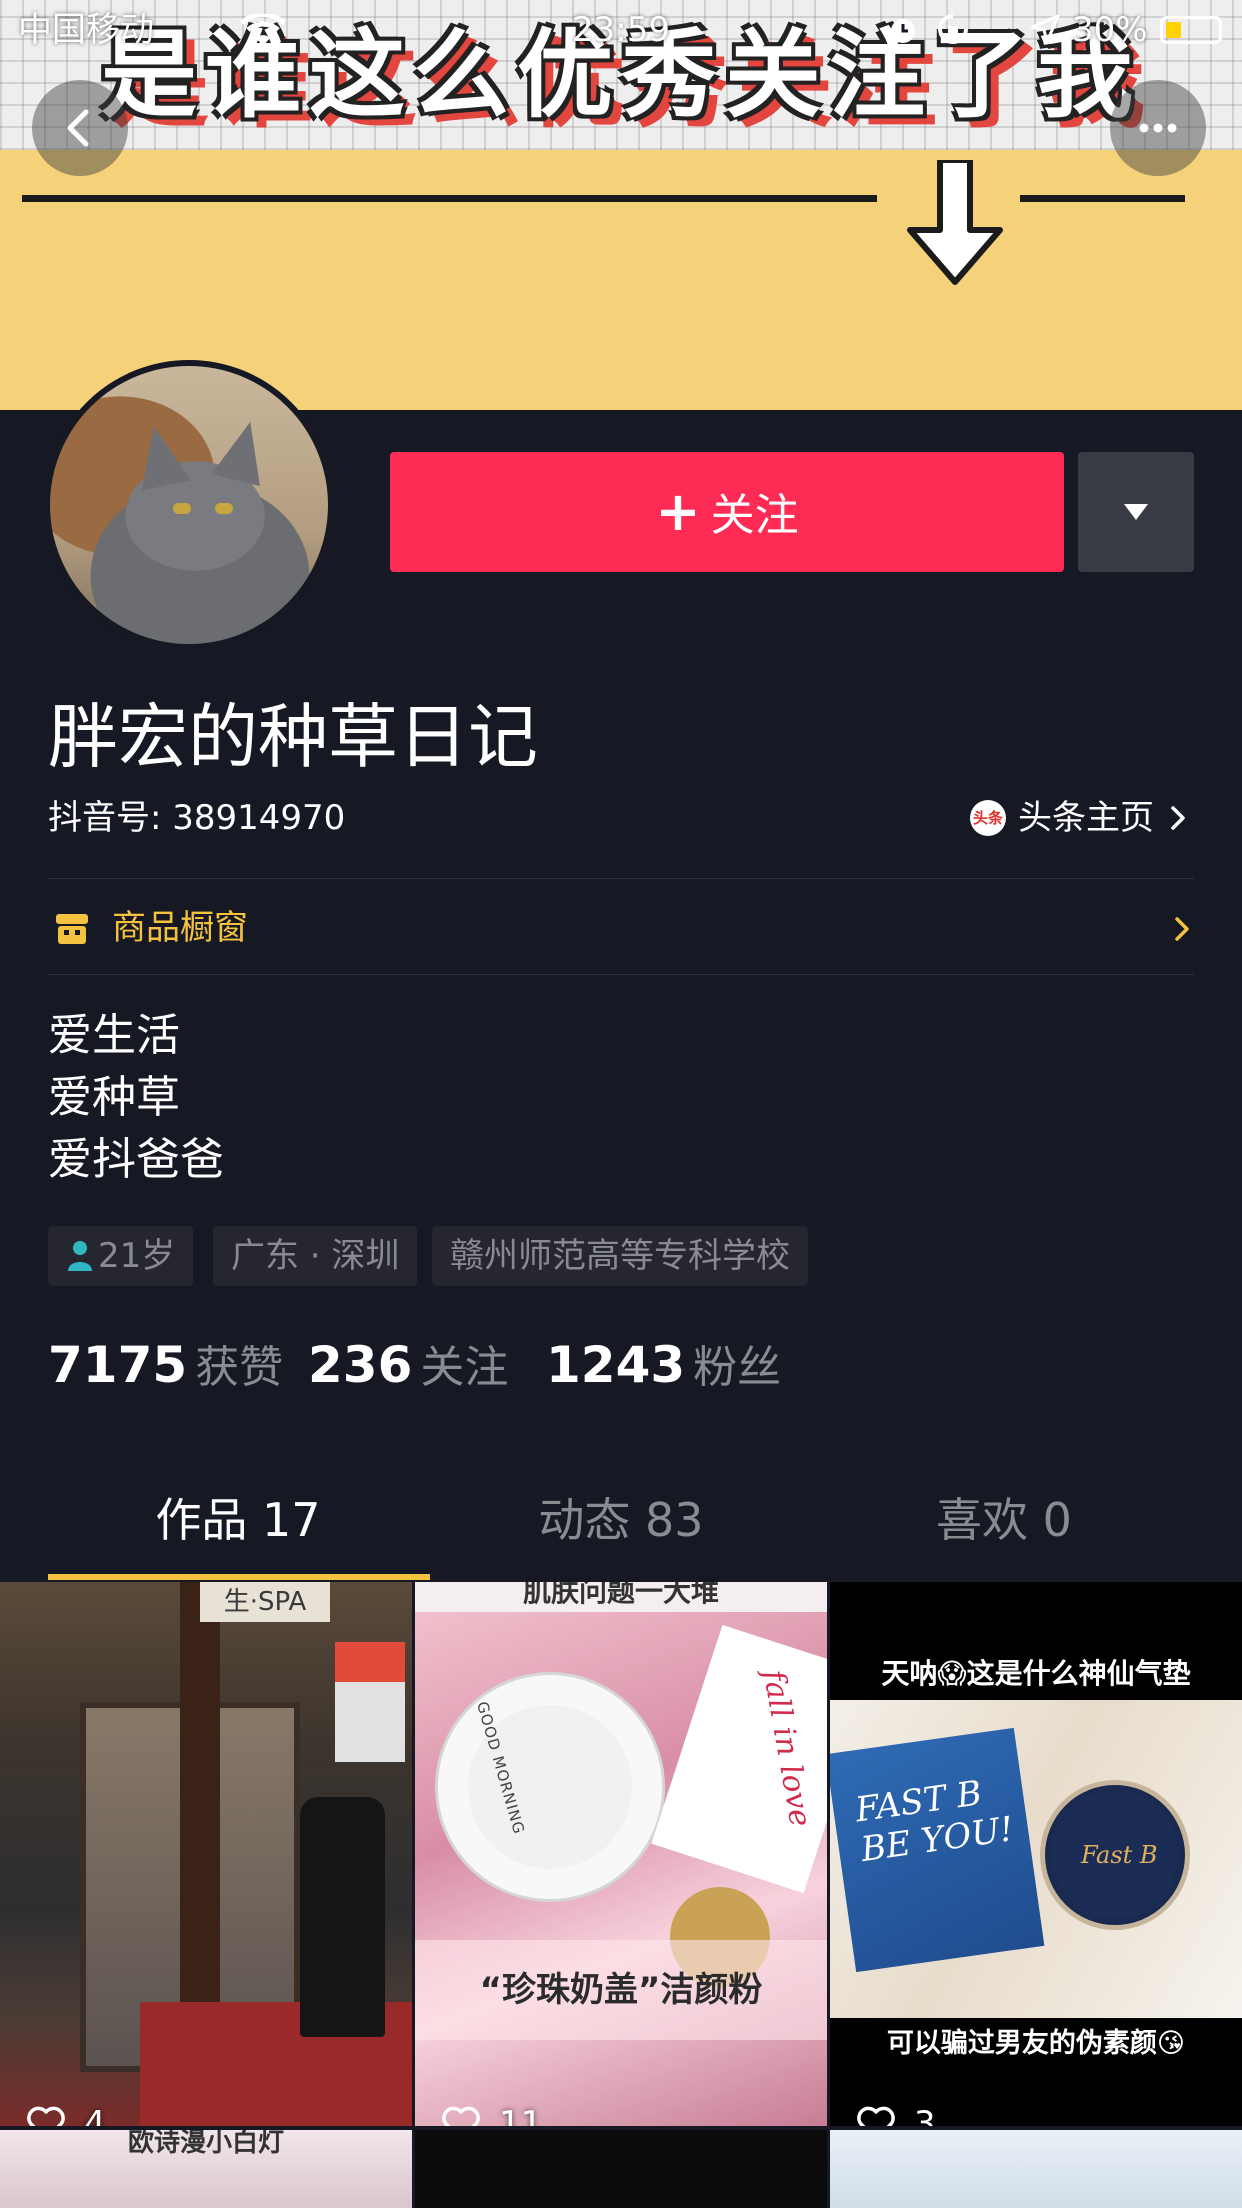 This screenshot has width=1242, height=2208. What do you see at coordinates (238, 1520) in the screenshot?
I see `tab-works: 作品 17` at bounding box center [238, 1520].